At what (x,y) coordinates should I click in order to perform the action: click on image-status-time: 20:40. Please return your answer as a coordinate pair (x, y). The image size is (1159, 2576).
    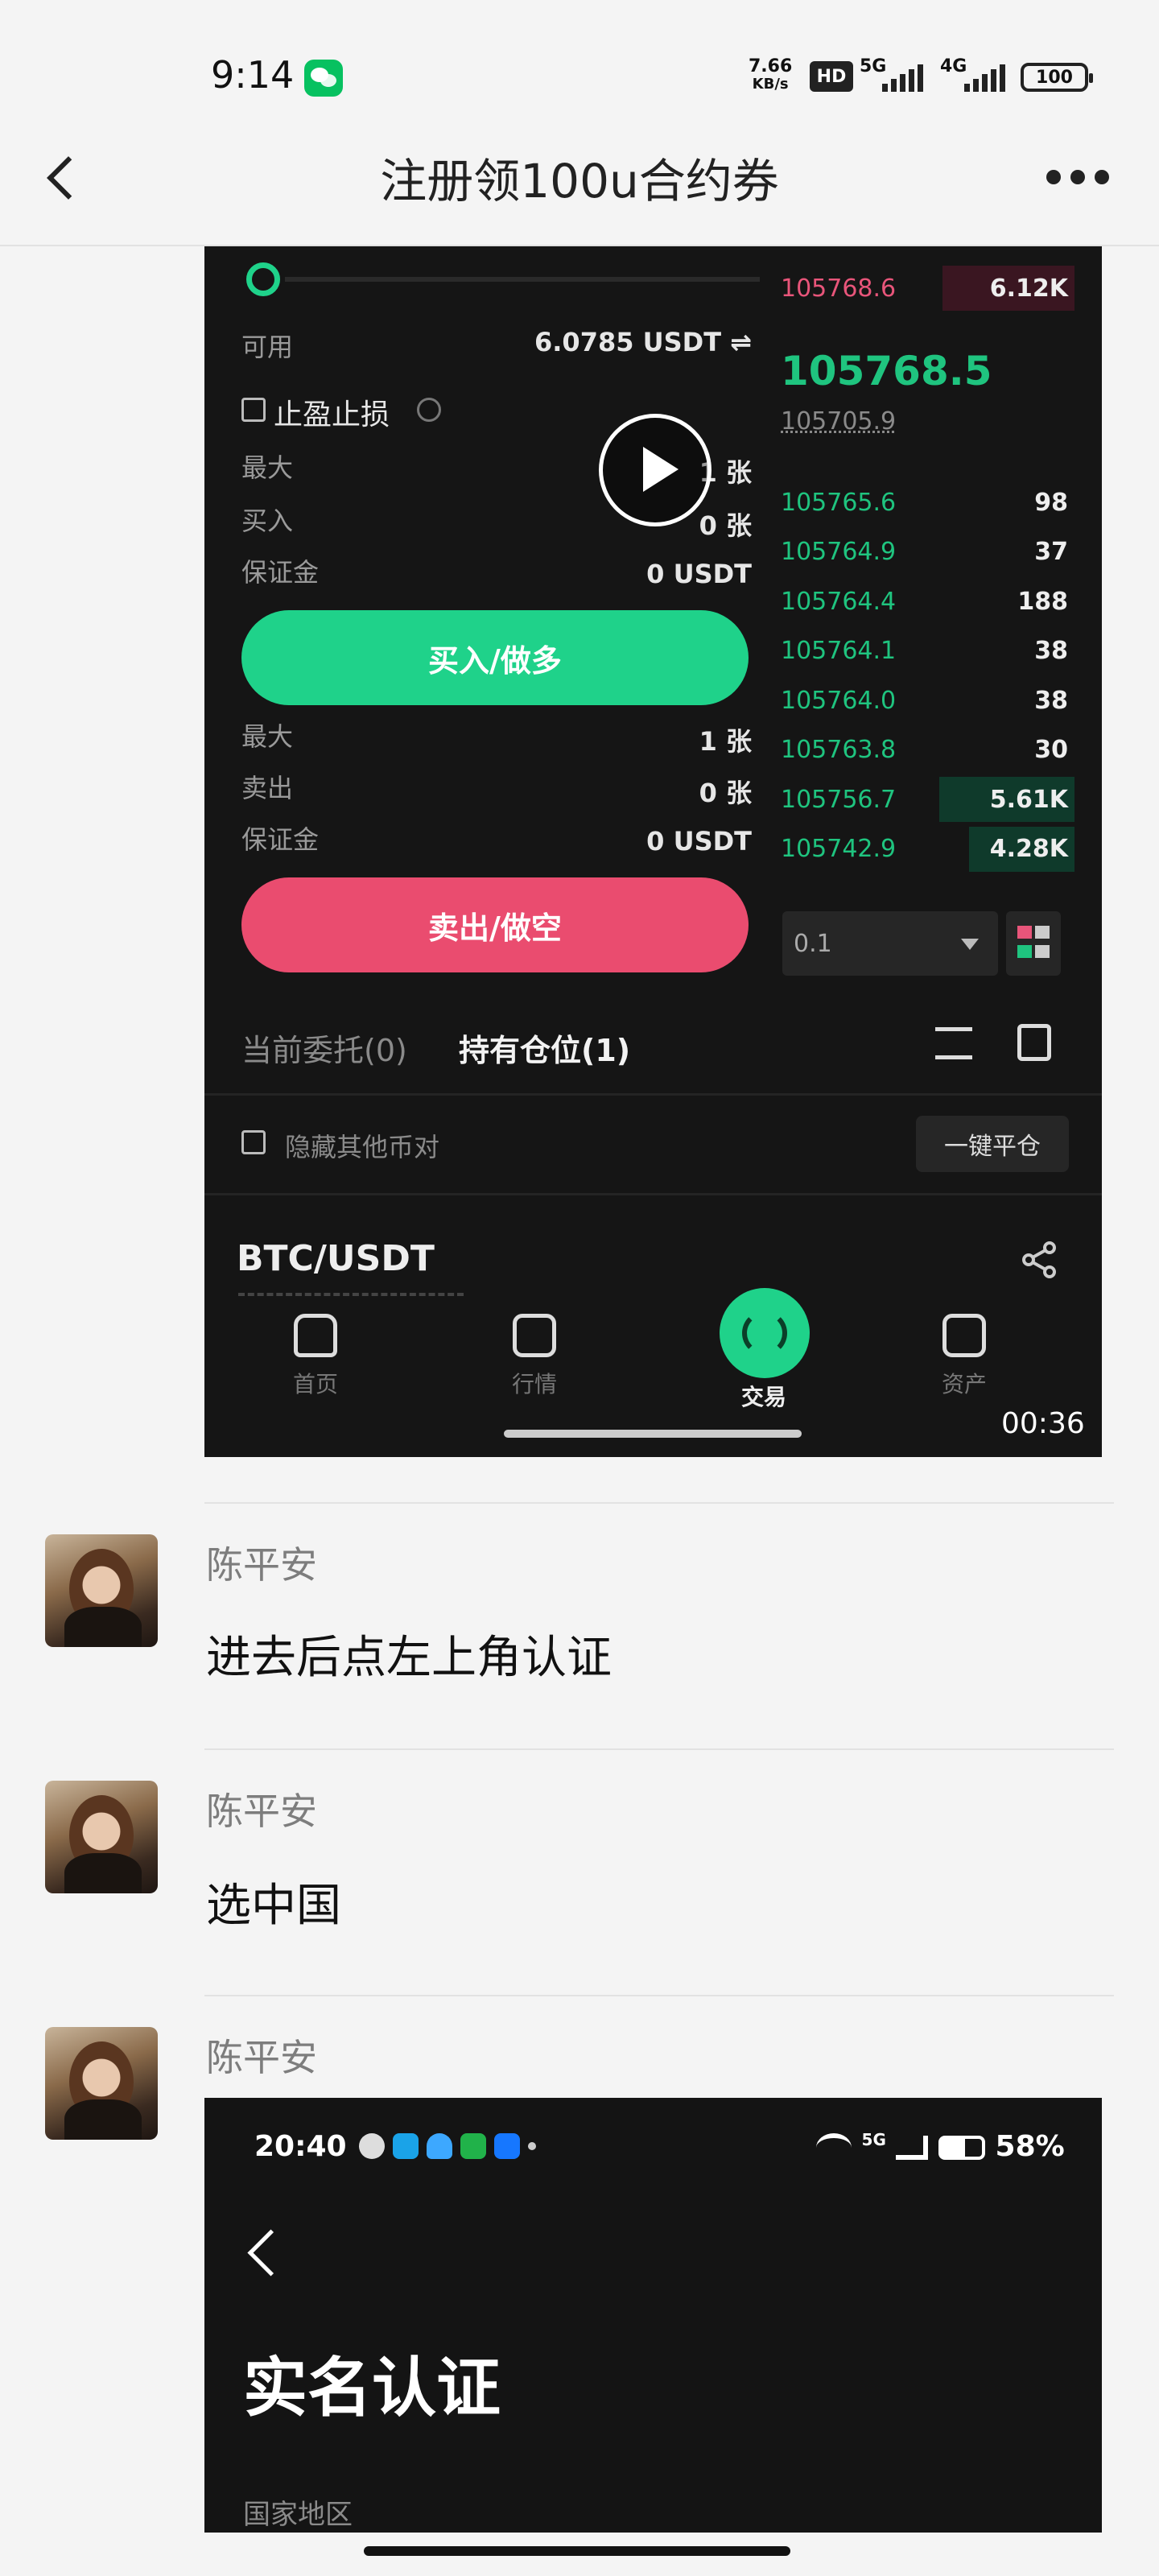
    Looking at the image, I should click on (300, 2146).